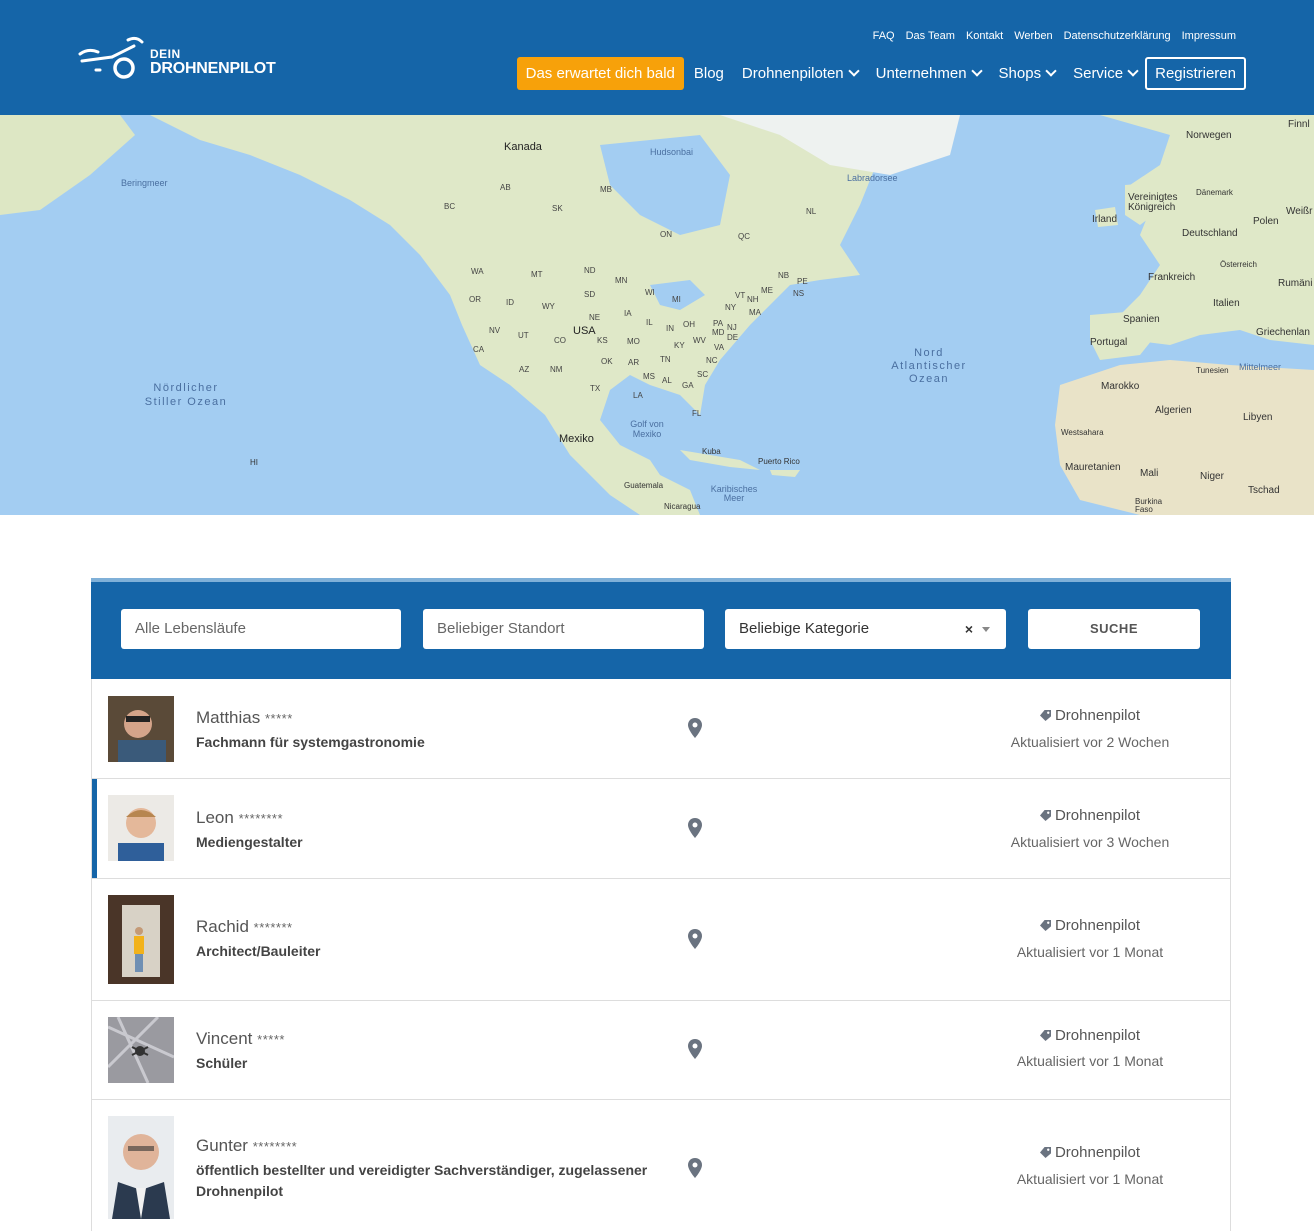 Image resolution: width=1314 pixels, height=1231 pixels. I want to click on result-name: Matthias *****, so click(244, 718).